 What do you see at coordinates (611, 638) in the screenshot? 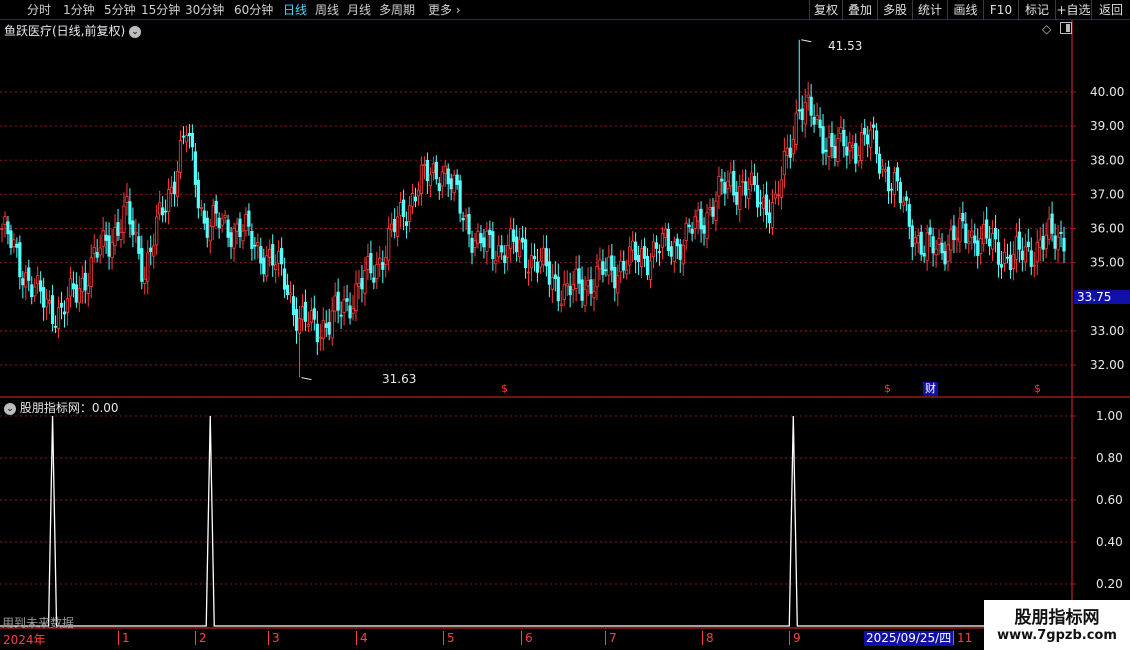
I see `month-label: 7` at bounding box center [611, 638].